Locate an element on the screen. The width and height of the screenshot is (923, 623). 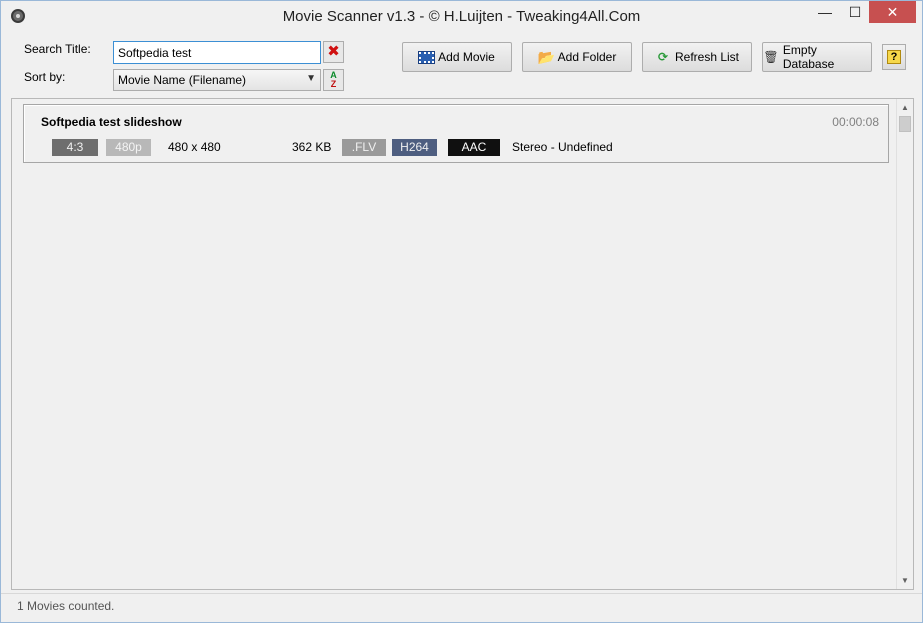
sort-dropdown: Movie Name (Filename) ▼ is located at coordinates (217, 80).